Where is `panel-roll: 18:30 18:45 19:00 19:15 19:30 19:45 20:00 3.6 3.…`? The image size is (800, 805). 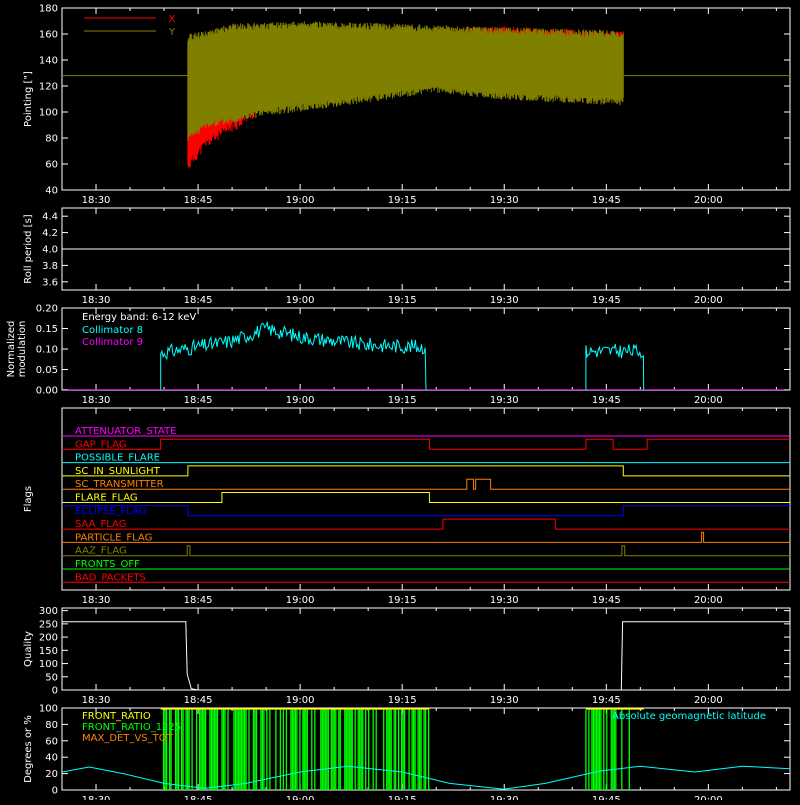
panel-roll: 18:30 18:45 19:00 19:15 19:30 19:45 20:00 3.6 3.… is located at coordinates (407, 256).